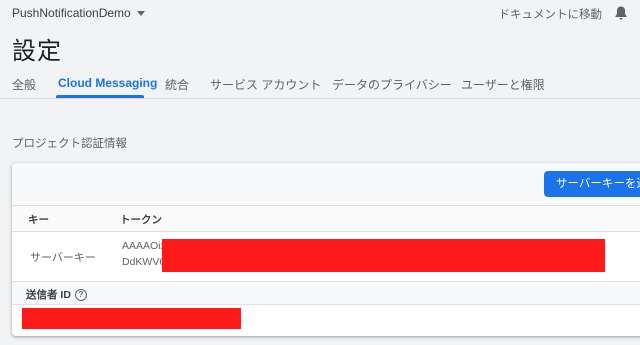  What do you see at coordinates (80, 294) in the screenshot?
I see `help-icon: ?` at bounding box center [80, 294].